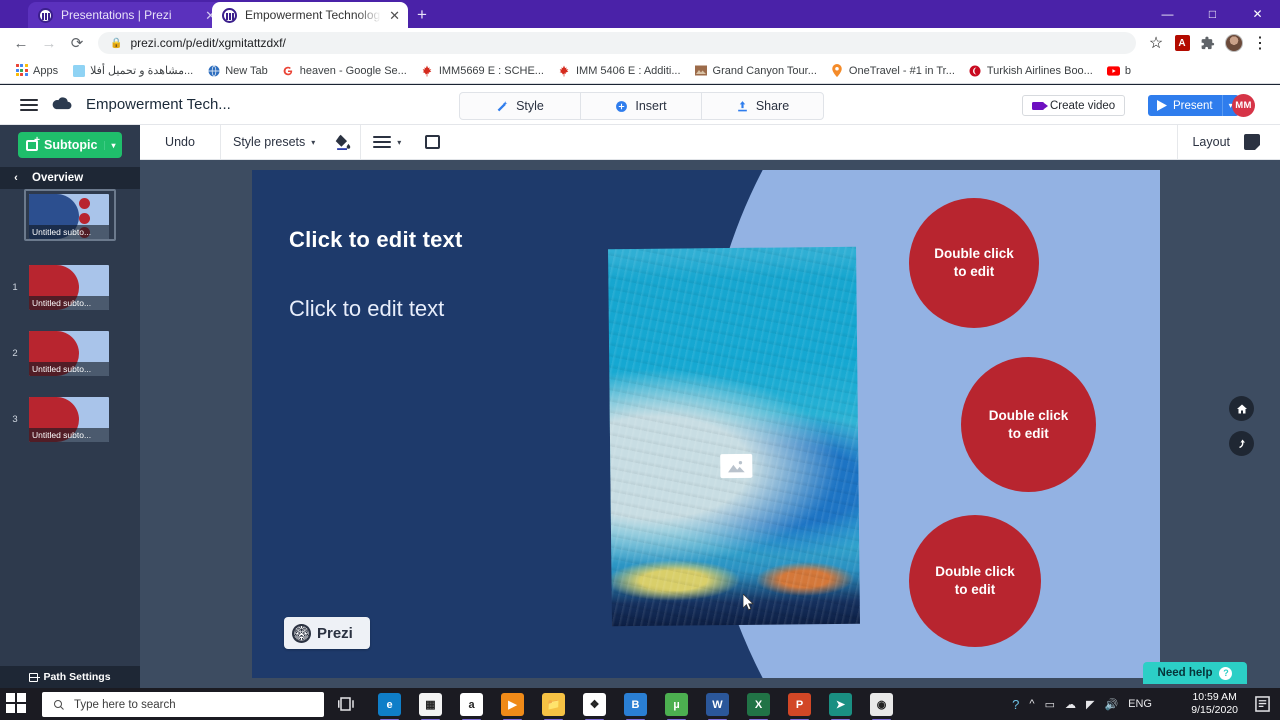 This screenshot has height=720, width=1280. What do you see at coordinates (347, 704) in the screenshot?
I see `task-view-icon` at bounding box center [347, 704].